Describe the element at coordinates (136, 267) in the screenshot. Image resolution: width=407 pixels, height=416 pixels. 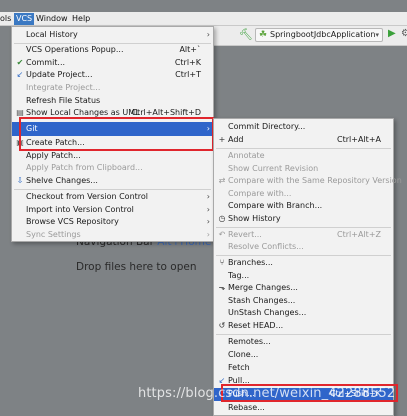
I see `drop-files-hint: Drop files here to open` at that location.